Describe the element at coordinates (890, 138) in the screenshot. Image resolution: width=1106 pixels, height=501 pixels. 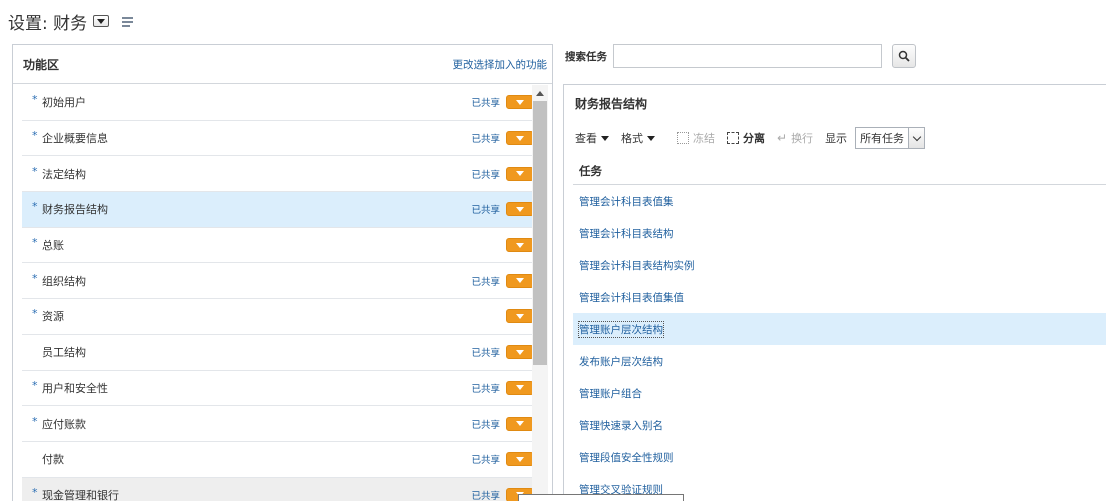
I see `show-select: 所有任务` at that location.